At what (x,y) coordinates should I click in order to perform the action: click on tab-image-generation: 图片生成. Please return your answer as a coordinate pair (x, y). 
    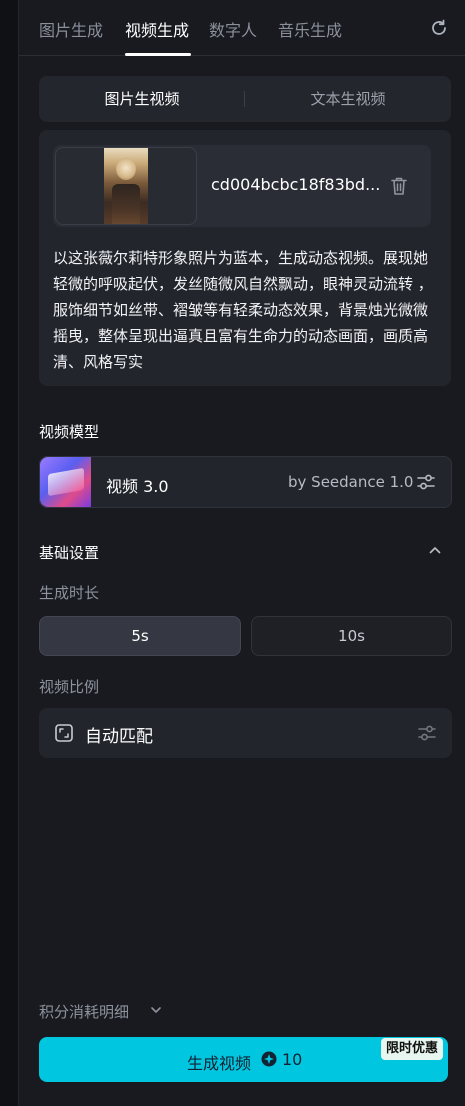
    Looking at the image, I should click on (71, 29).